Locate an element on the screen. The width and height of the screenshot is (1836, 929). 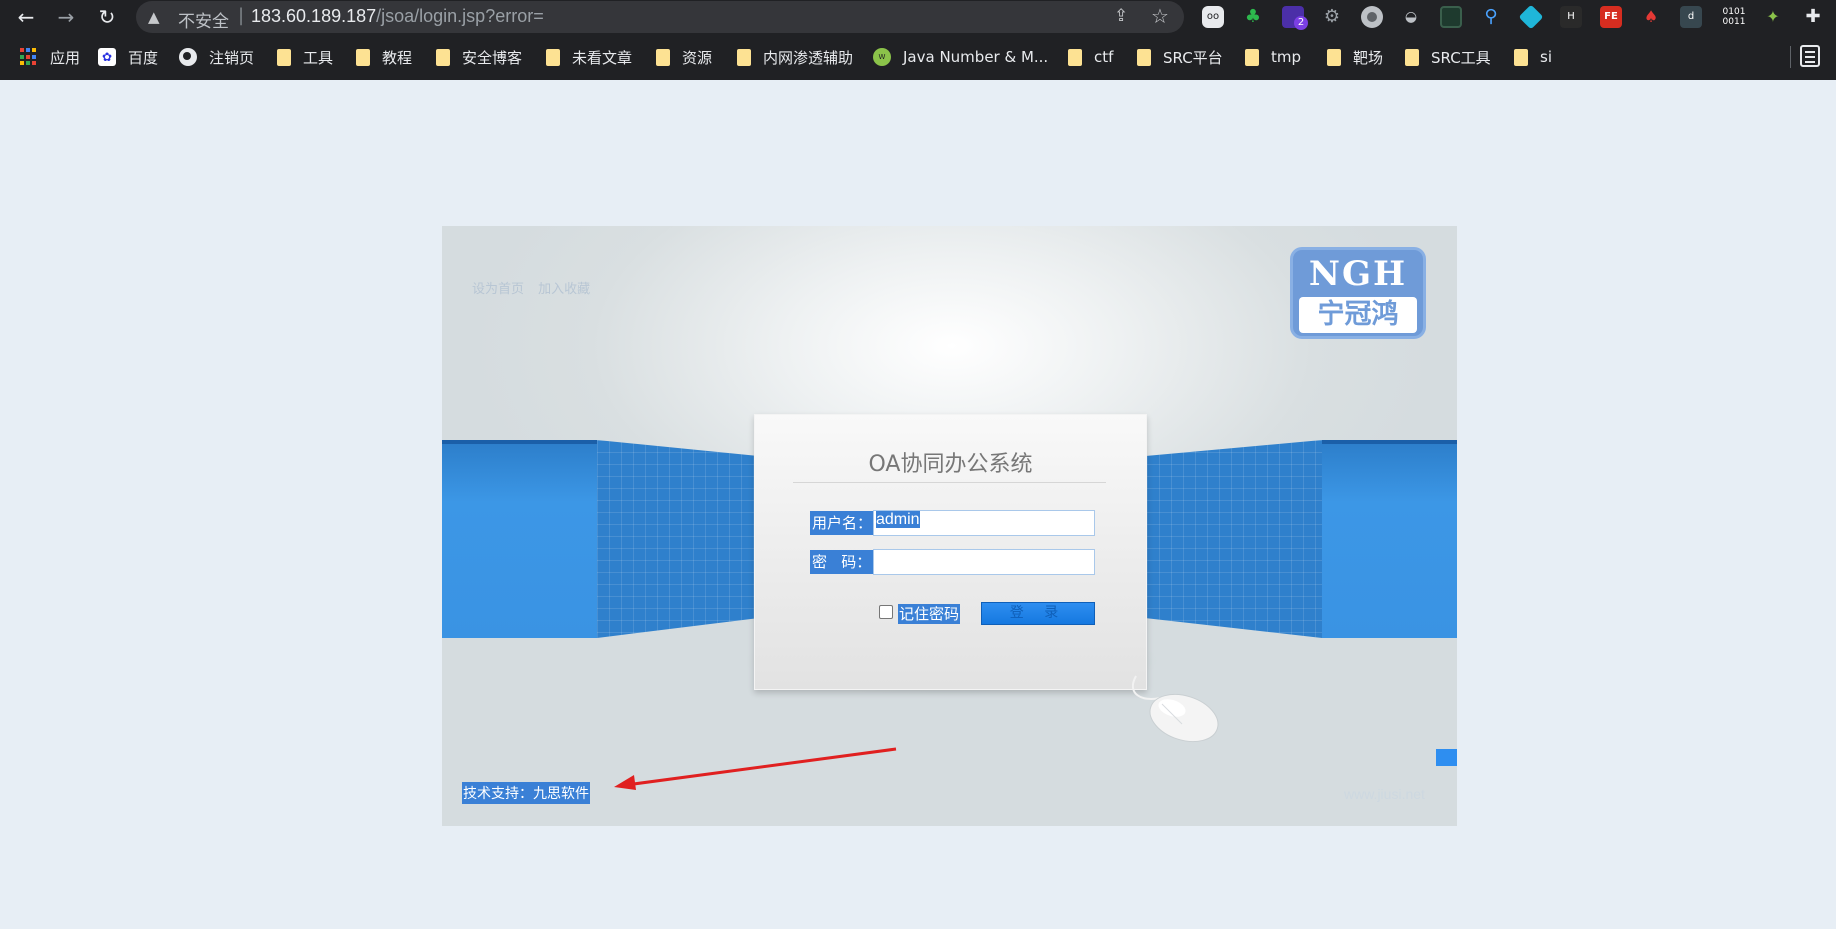
top-links: 设为首页 加入收藏 is located at coordinates (536, 287).